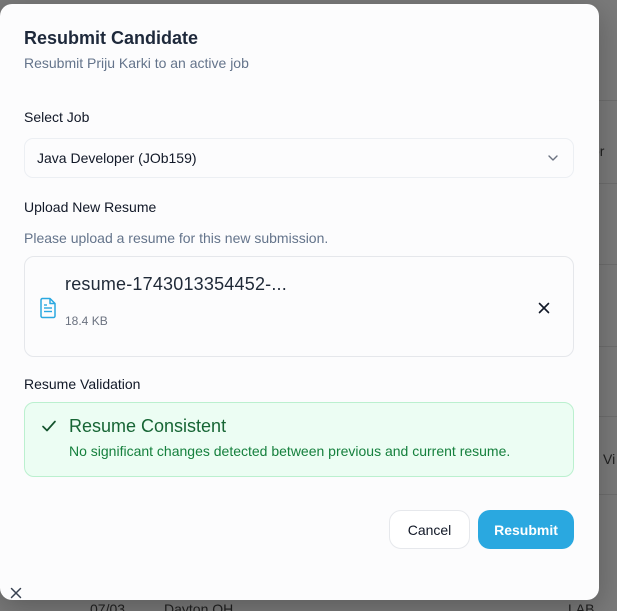 The image size is (617, 611). I want to click on bg-text-fragment: 07/03, so click(108, 606).